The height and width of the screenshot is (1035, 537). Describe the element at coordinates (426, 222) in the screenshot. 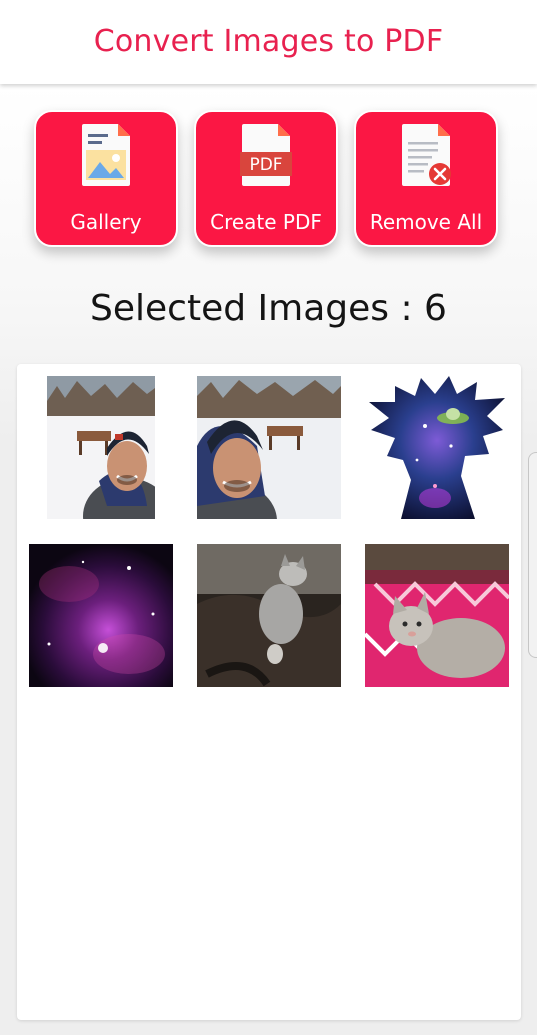

I see `remove-all-label: Remove All` at that location.